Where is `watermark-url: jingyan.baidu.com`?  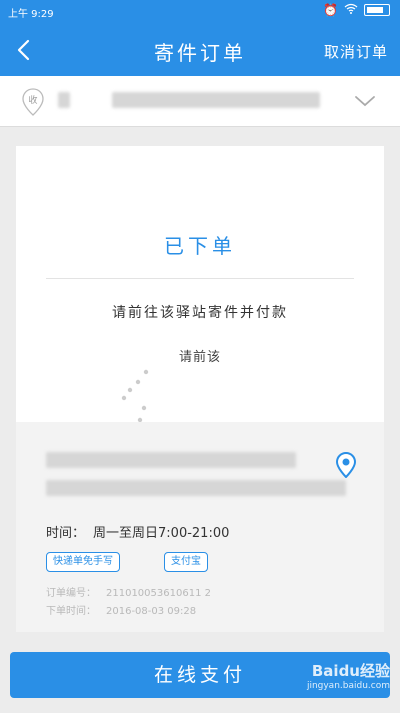
watermark-url: jingyan.baidu.com is located at coordinates (348, 686).